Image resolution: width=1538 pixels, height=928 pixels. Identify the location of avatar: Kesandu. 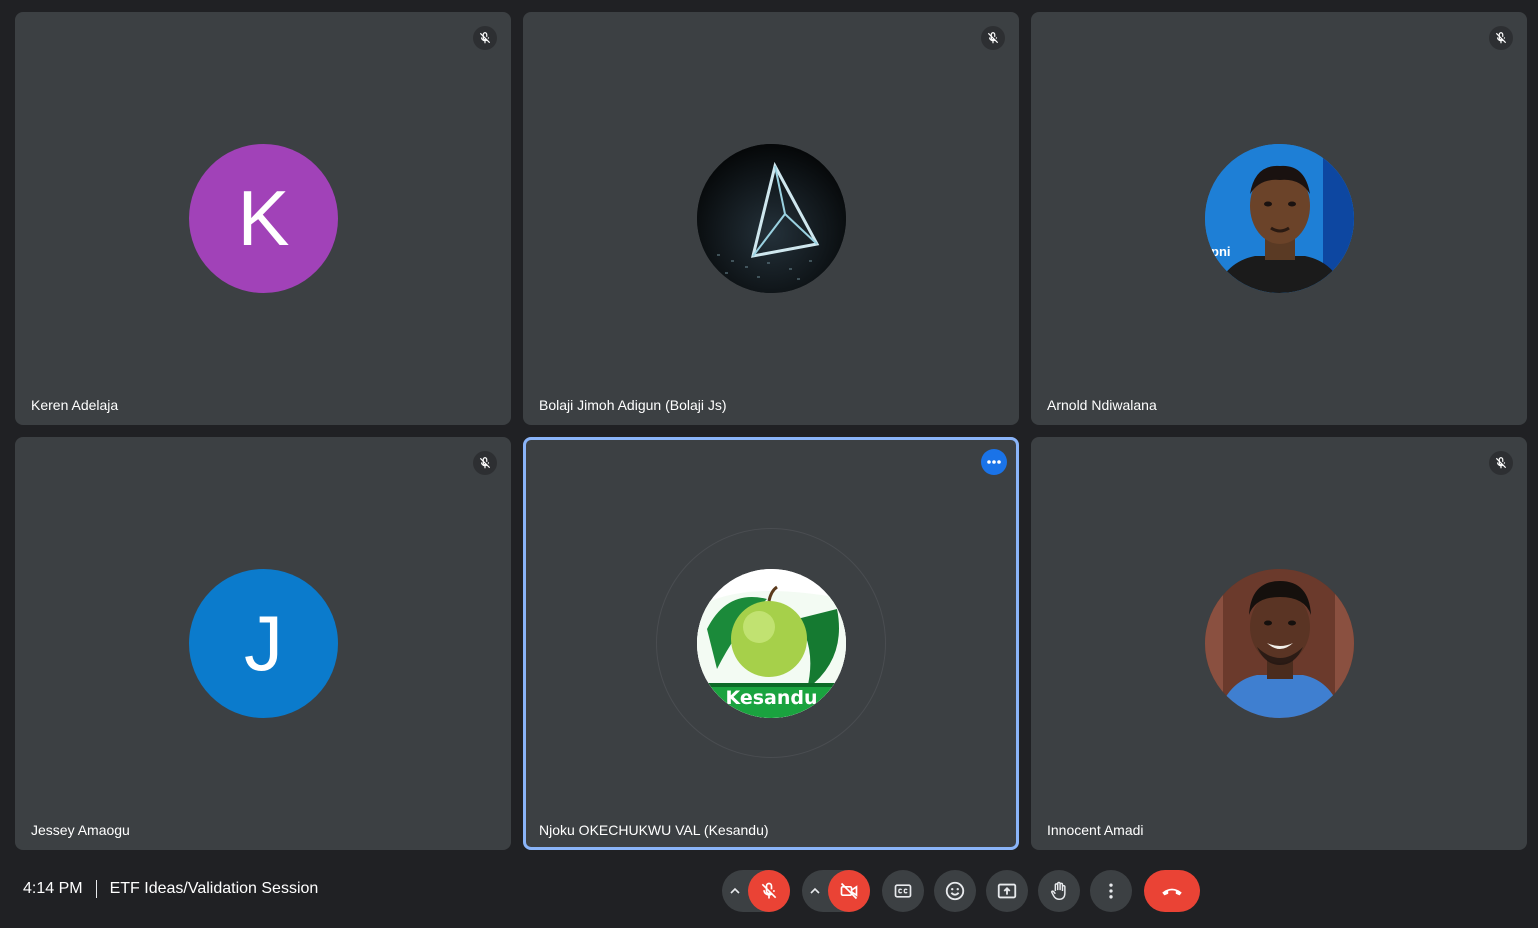
(771, 643).